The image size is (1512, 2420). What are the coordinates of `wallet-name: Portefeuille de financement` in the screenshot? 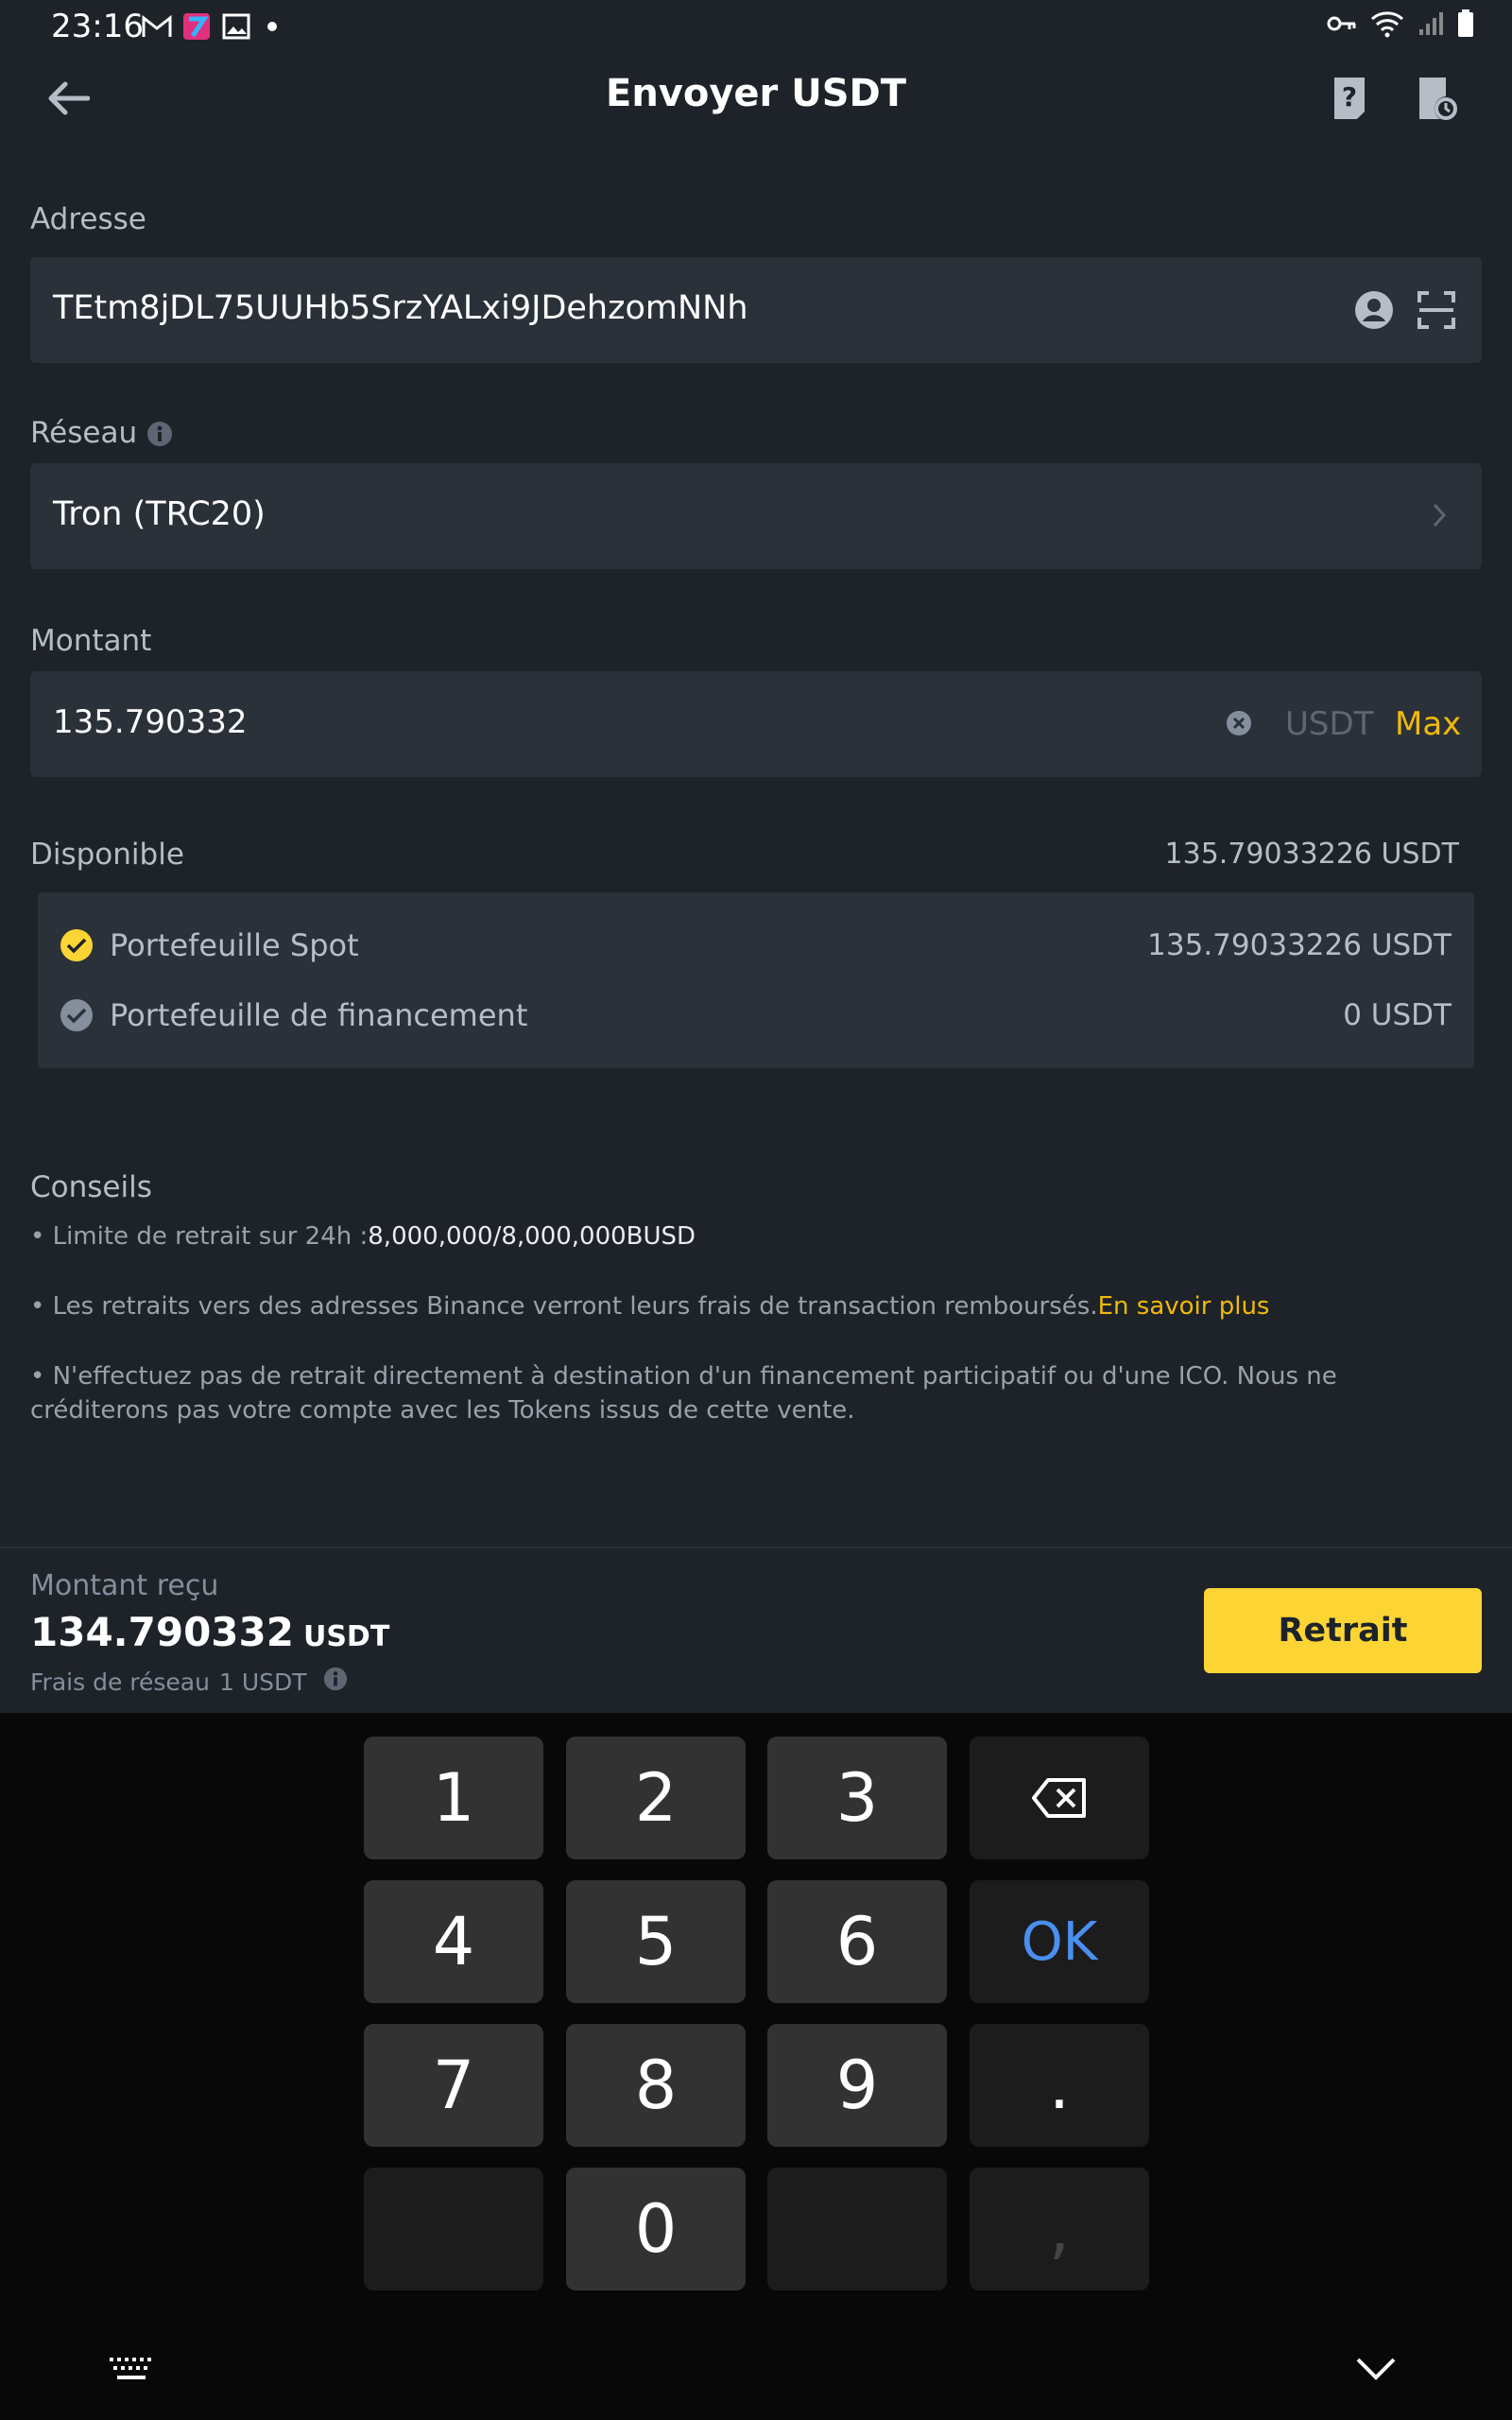 It's located at (319, 1015).